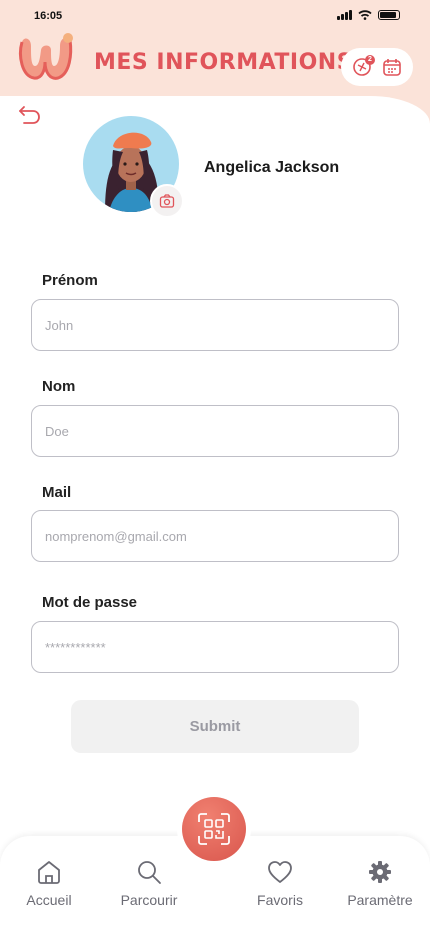 The height and width of the screenshot is (932, 430). Describe the element at coordinates (45, 59) in the screenshot. I see `app-logo` at that location.